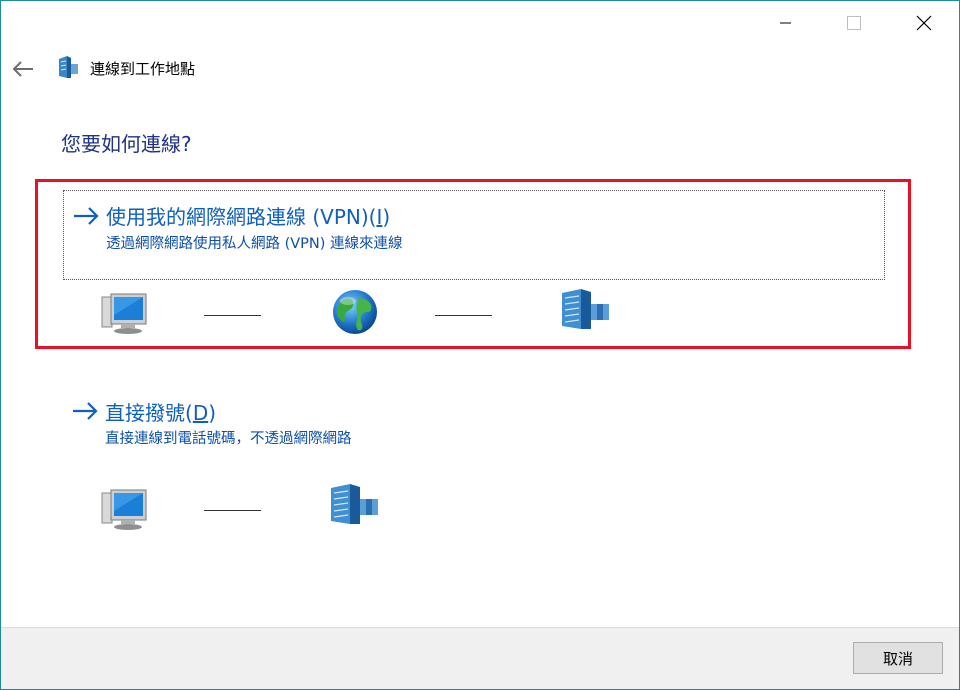 This screenshot has width=960, height=690. I want to click on footer-bar, so click(480, 658).